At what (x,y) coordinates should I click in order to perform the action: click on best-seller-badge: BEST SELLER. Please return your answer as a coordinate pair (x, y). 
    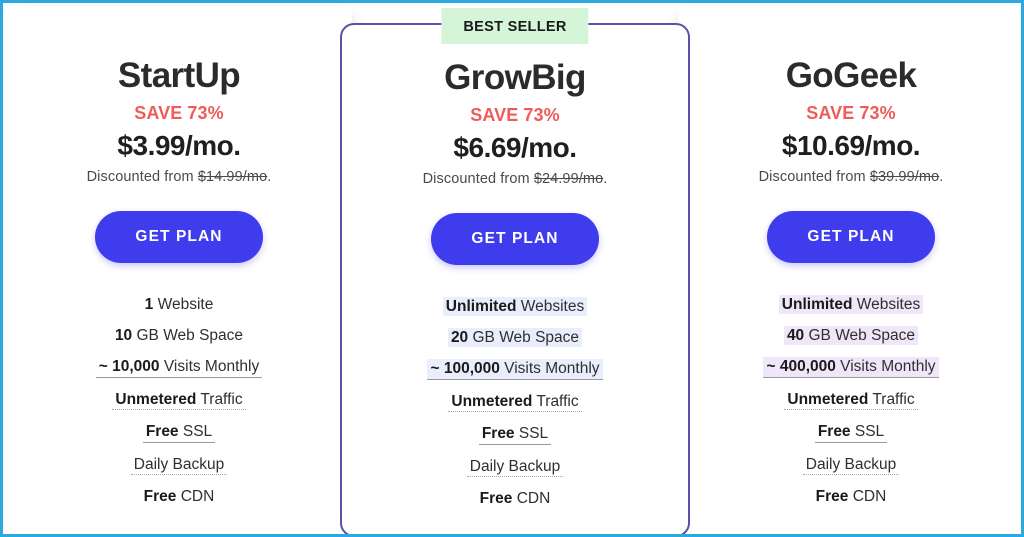
    Looking at the image, I should click on (515, 26).